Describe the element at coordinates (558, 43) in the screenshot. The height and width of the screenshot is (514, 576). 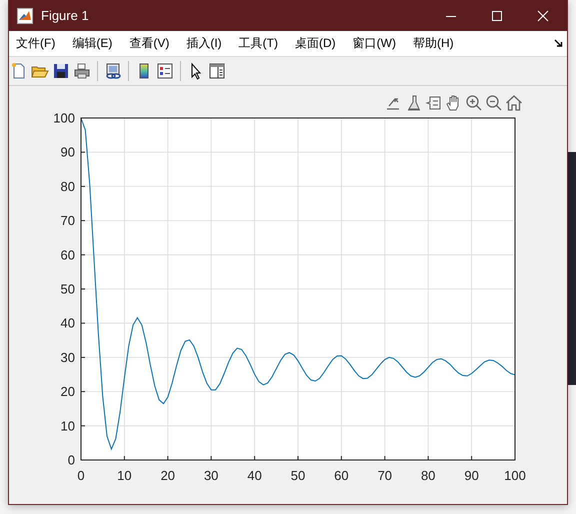
I see `dock-arrow-icon` at that location.